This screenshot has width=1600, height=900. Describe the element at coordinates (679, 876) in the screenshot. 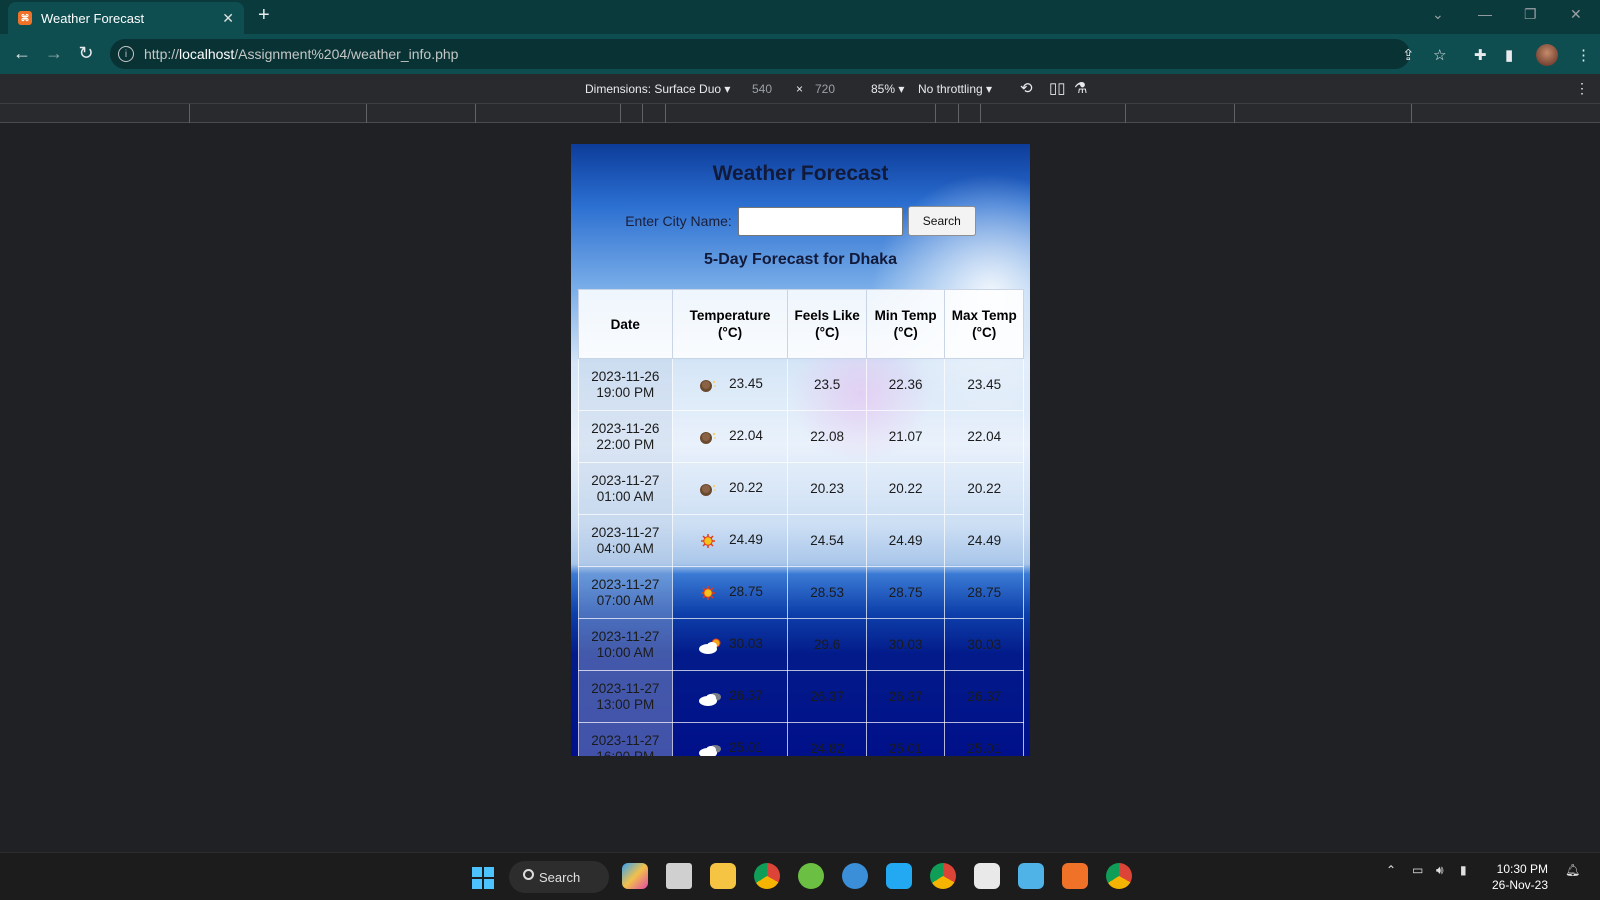

I see `task-view-icon` at that location.